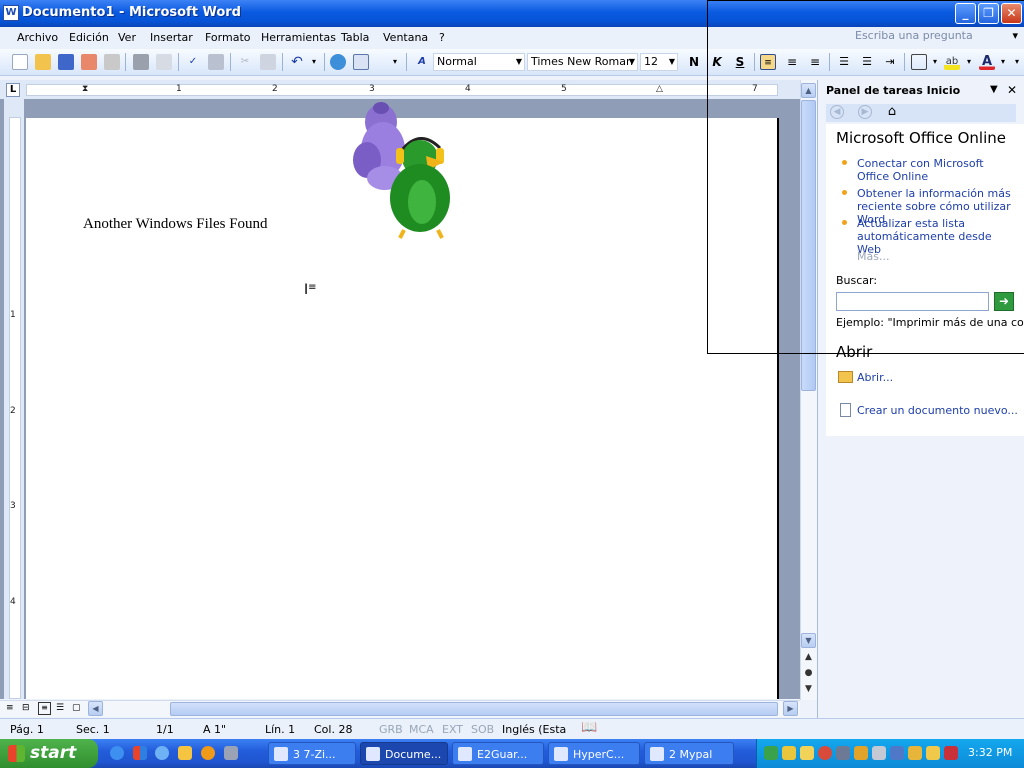  What do you see at coordinates (228, 37) in the screenshot?
I see `menu-formato: Formato` at bounding box center [228, 37].